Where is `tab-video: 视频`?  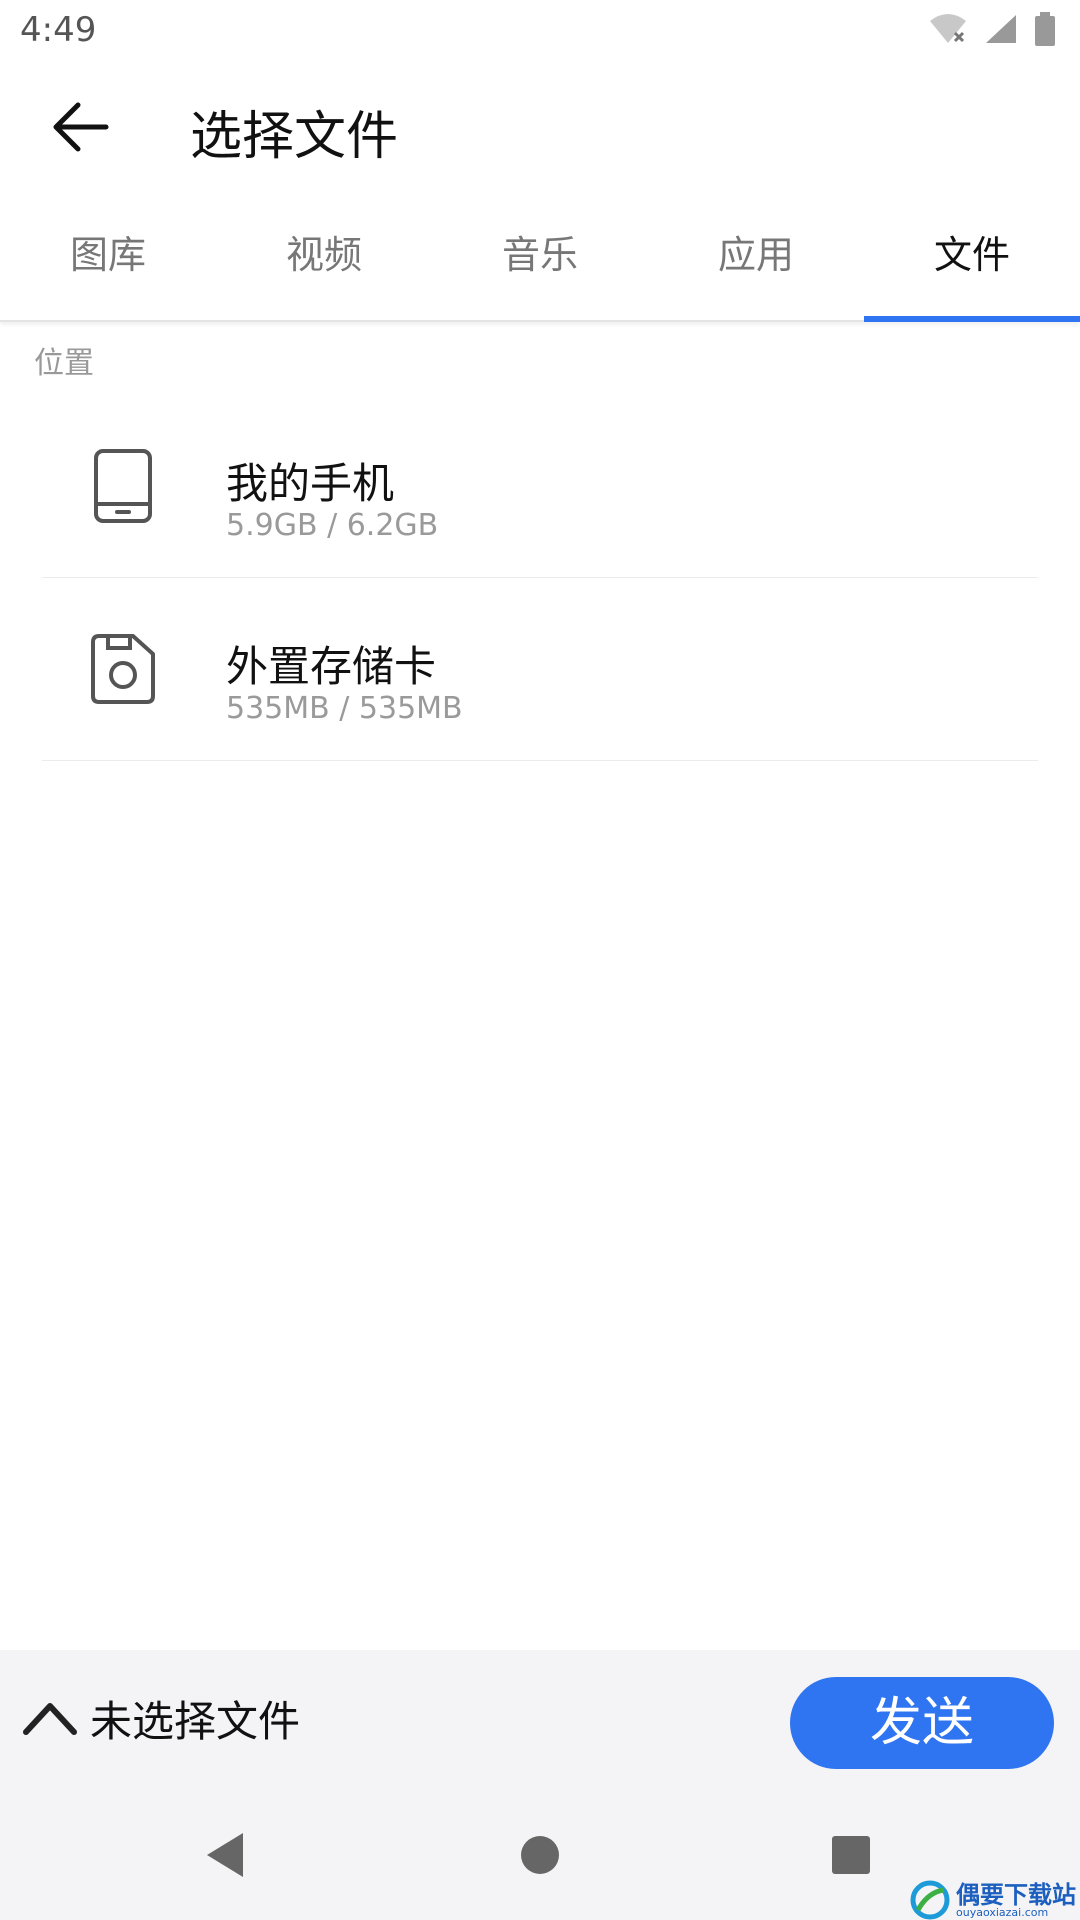 tab-video: 视频 is located at coordinates (324, 262).